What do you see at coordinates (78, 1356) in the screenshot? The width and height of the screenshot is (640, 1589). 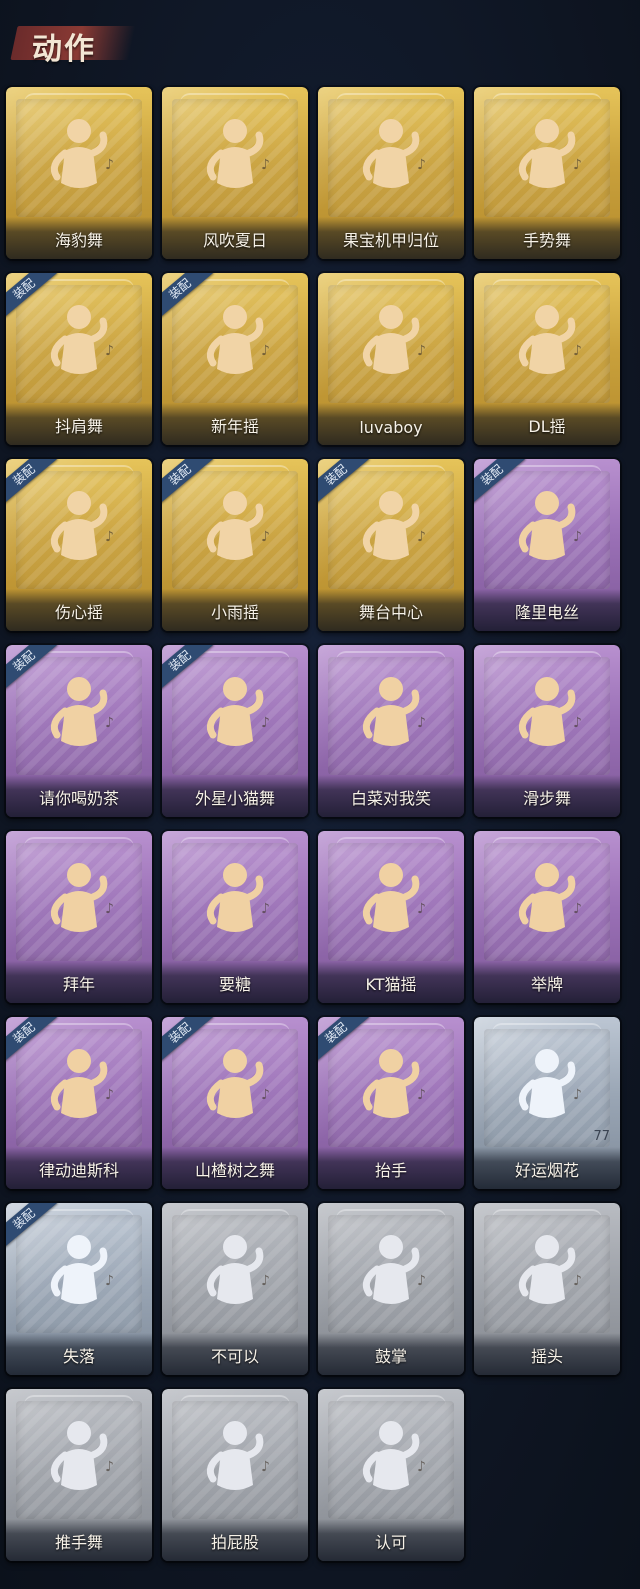 I see `emote-name: 失落` at bounding box center [78, 1356].